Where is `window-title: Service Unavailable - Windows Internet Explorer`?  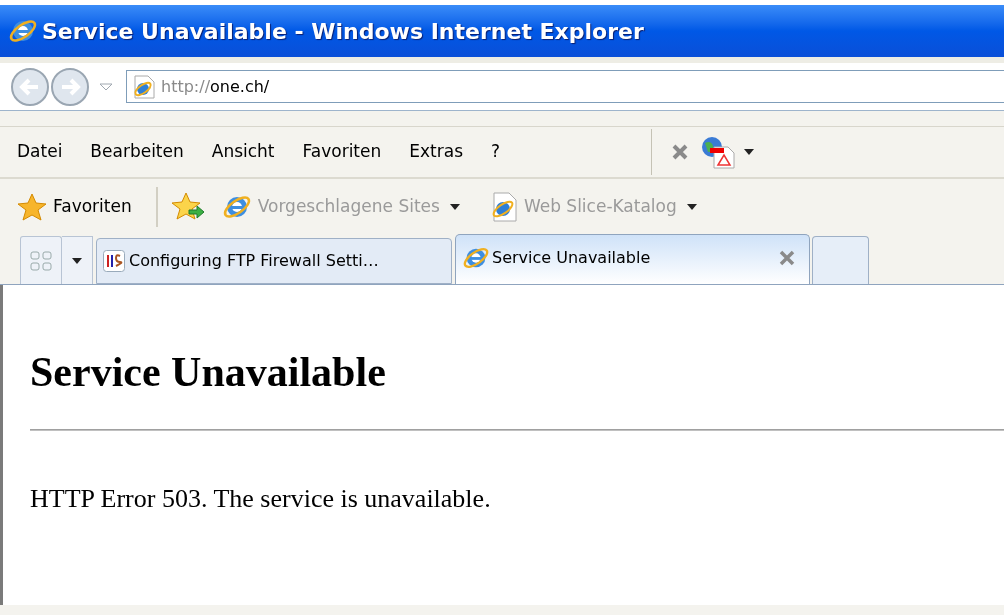
window-title: Service Unavailable - Windows Internet Explorer is located at coordinates (343, 31).